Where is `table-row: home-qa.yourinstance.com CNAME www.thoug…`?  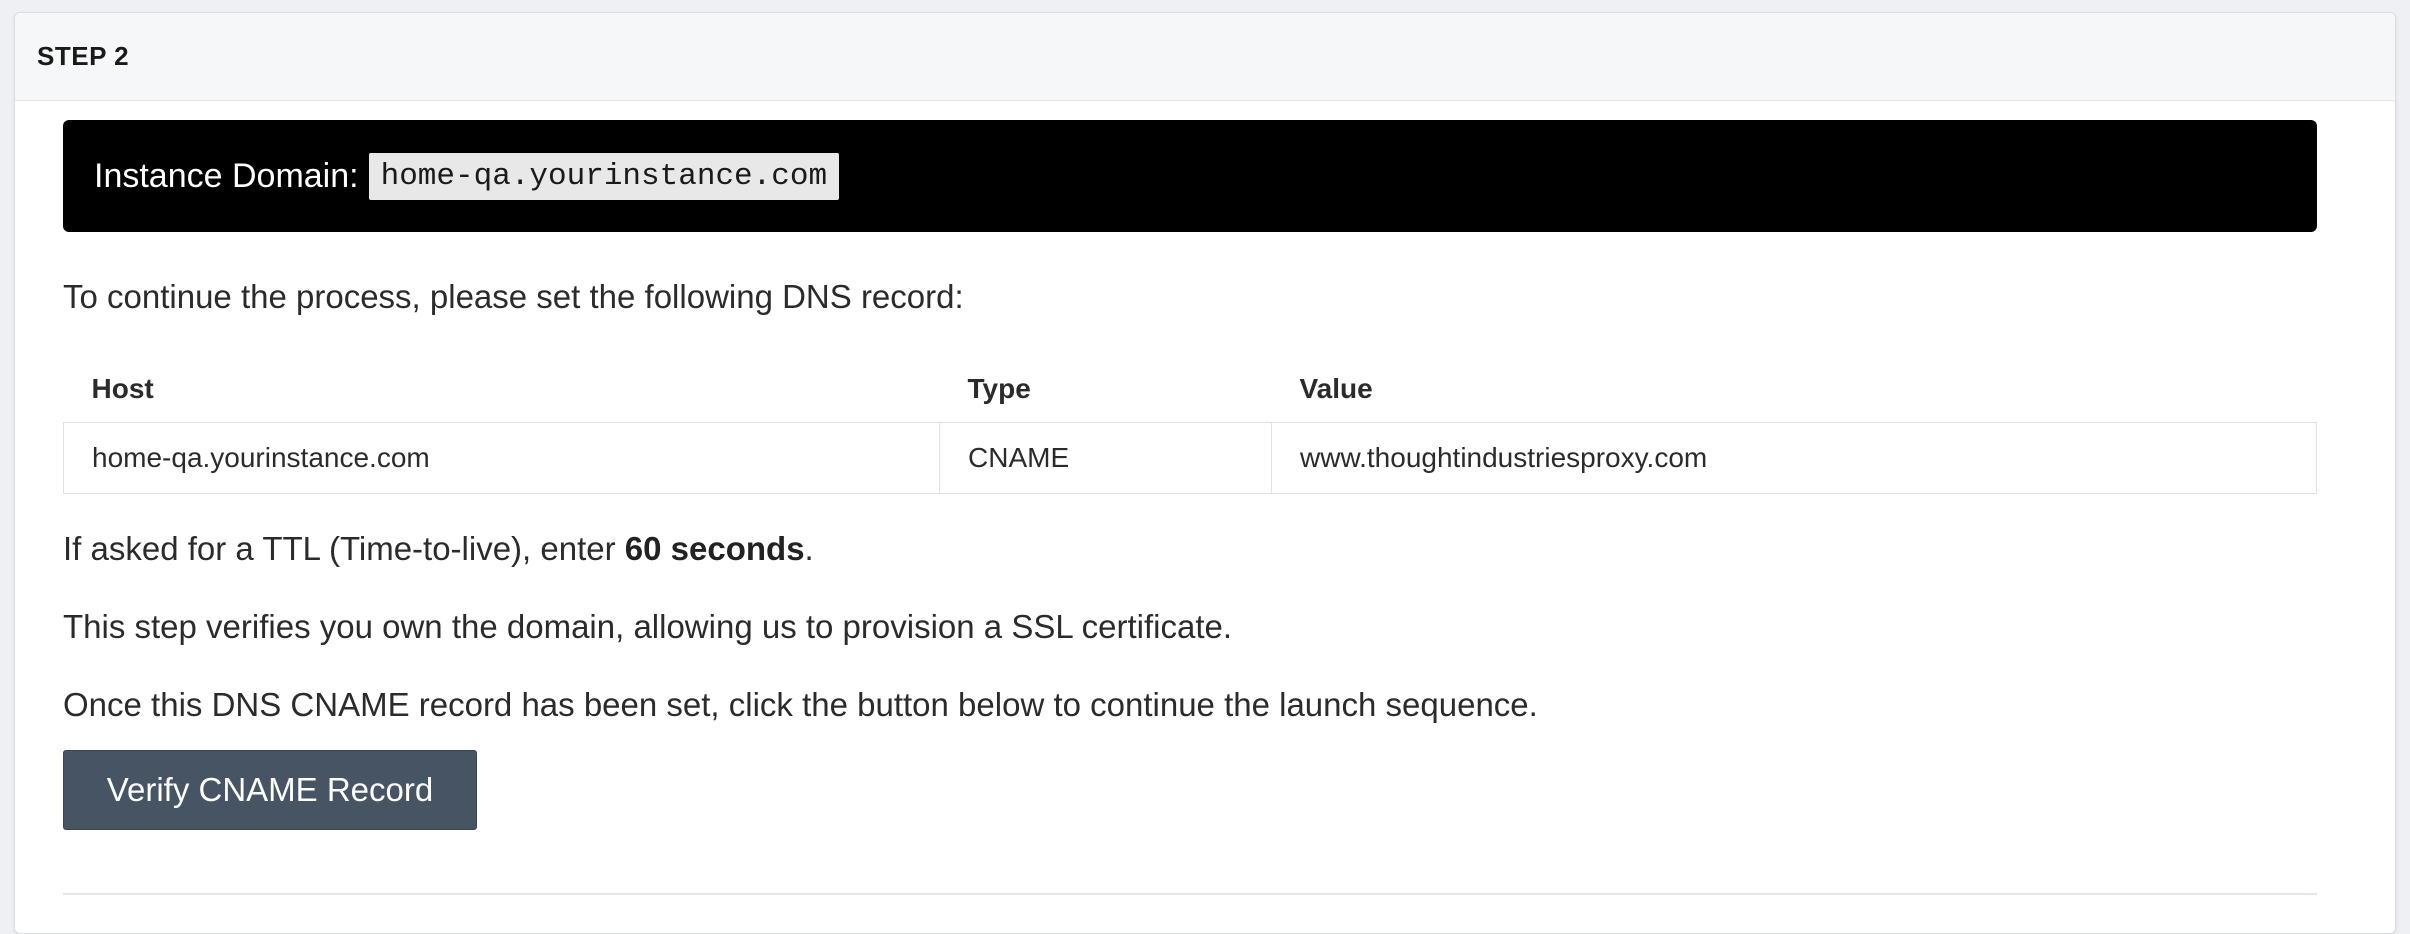 table-row: home-qa.yourinstance.com CNAME www.thoug… is located at coordinates (1190, 458).